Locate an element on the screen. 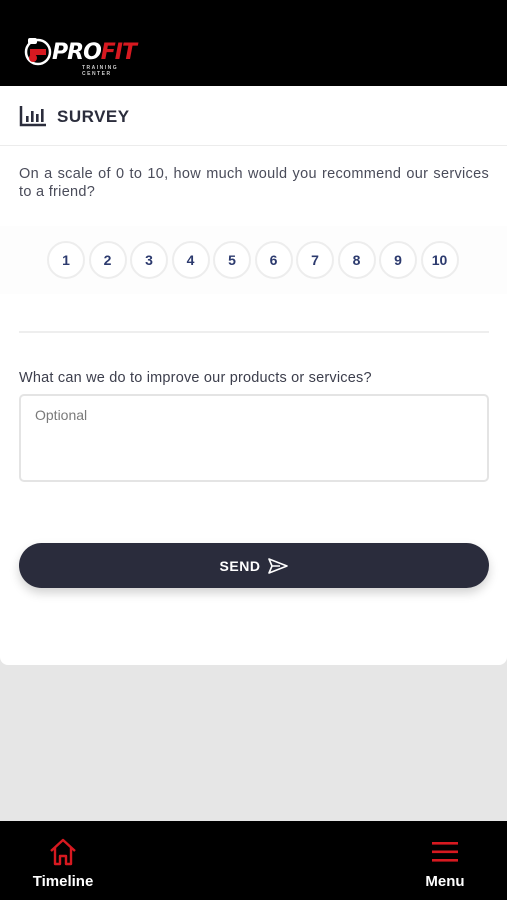 This screenshot has width=507, height=900. send-button: SEND is located at coordinates (254, 565).